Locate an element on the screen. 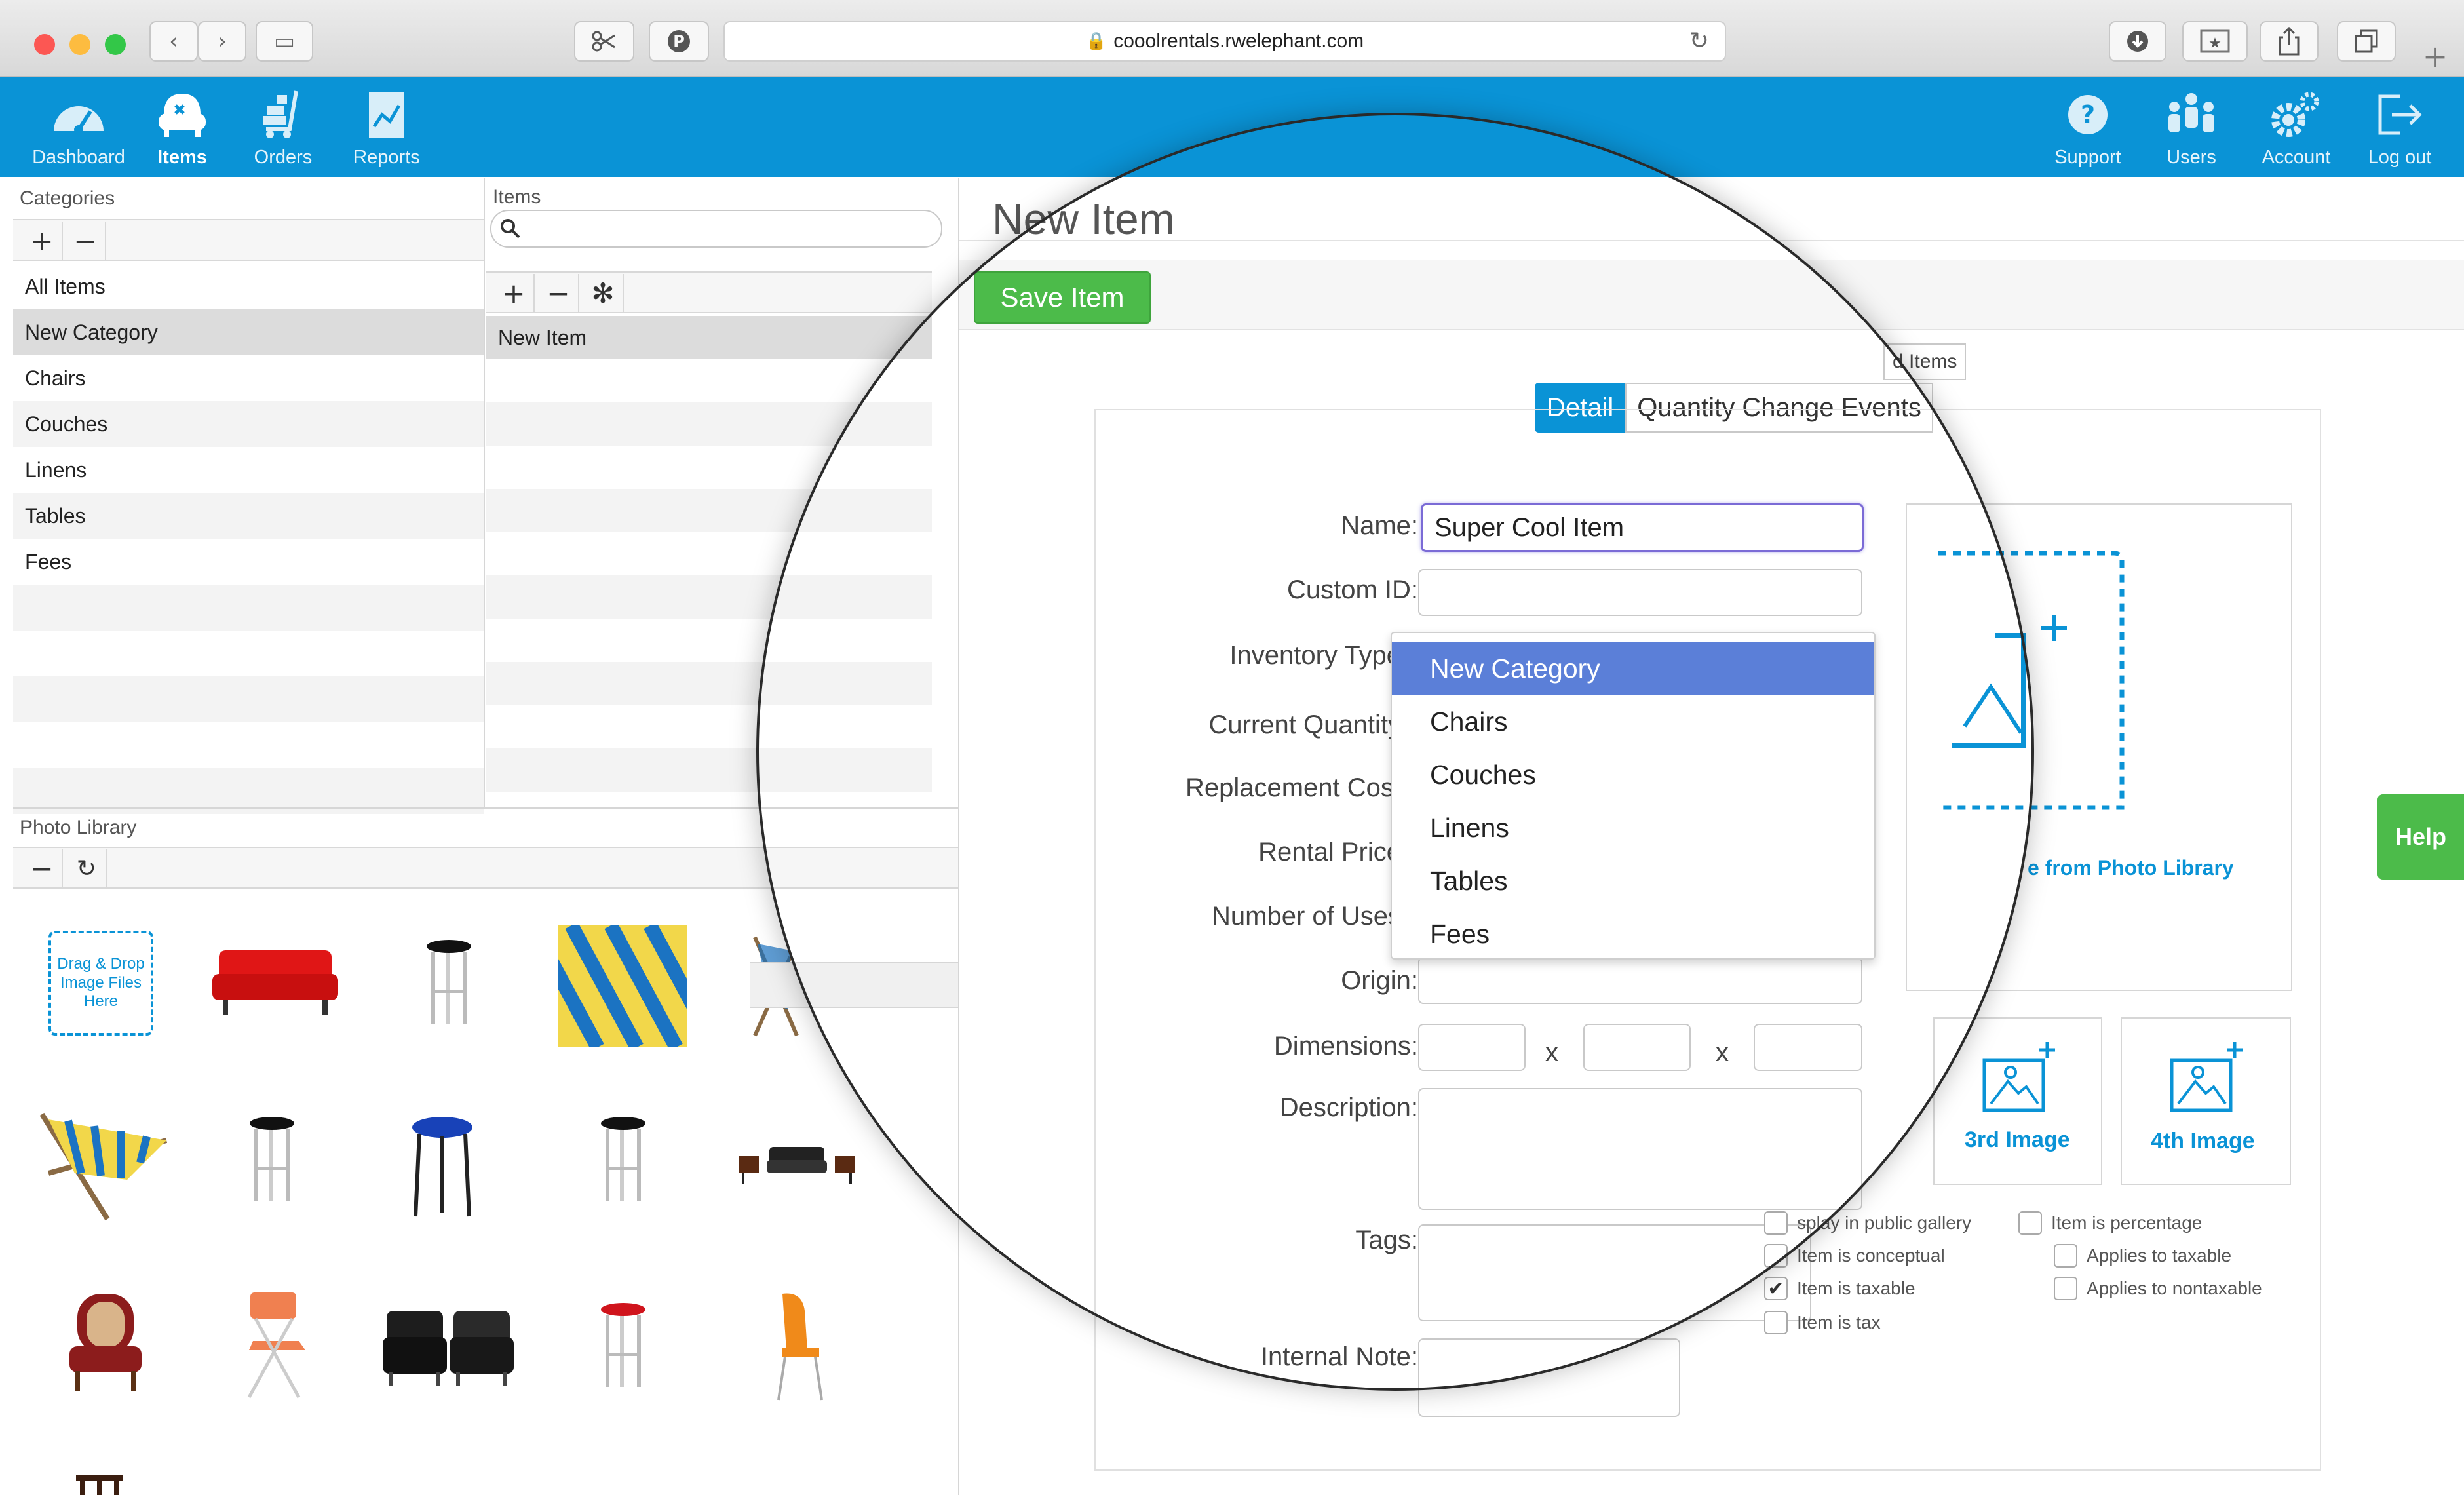 The width and height of the screenshot is (2464, 1495). save-item-button: Save Item is located at coordinates (1062, 297).